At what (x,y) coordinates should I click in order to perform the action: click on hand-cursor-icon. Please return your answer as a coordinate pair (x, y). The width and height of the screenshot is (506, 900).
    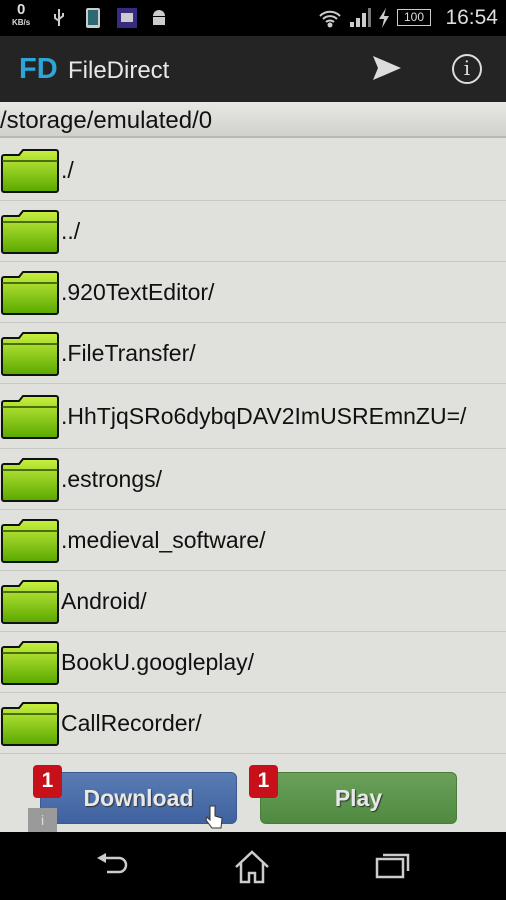
    Looking at the image, I should click on (214, 817).